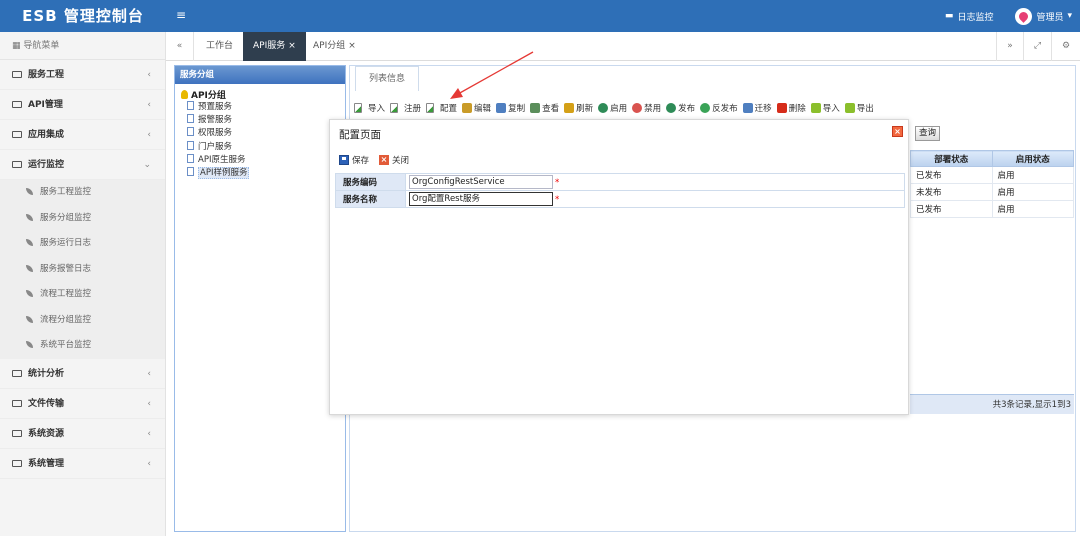  Describe the element at coordinates (219, 46) in the screenshot. I see `tab-workbench: 工作台` at that location.